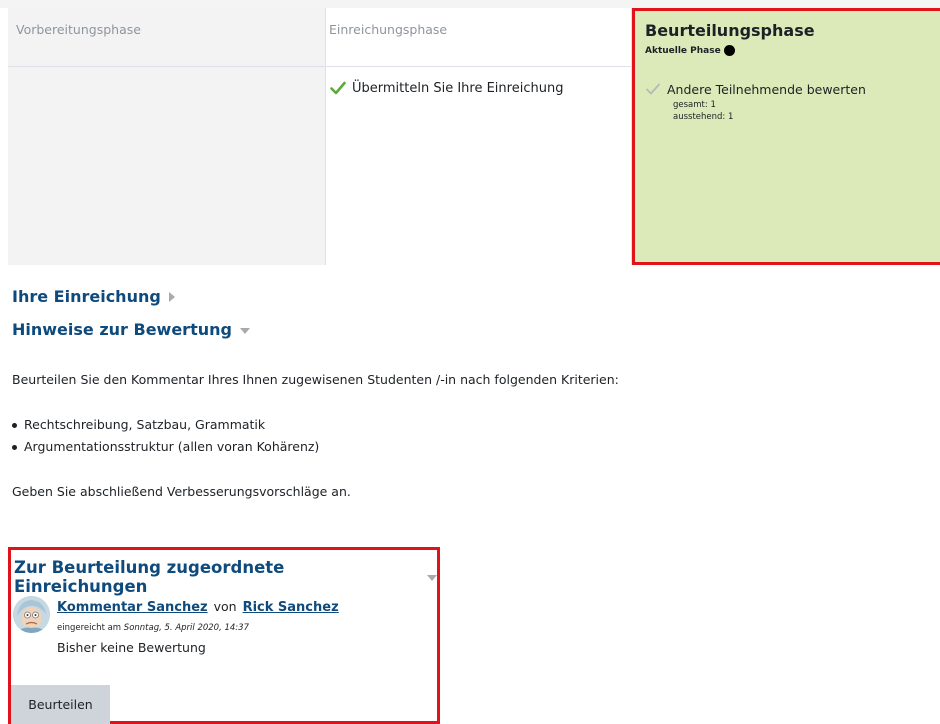 This screenshot has height=724, width=940. Describe the element at coordinates (122, 329) in the screenshot. I see `instructions-heading-label: Hinweise zur Bewertung` at that location.